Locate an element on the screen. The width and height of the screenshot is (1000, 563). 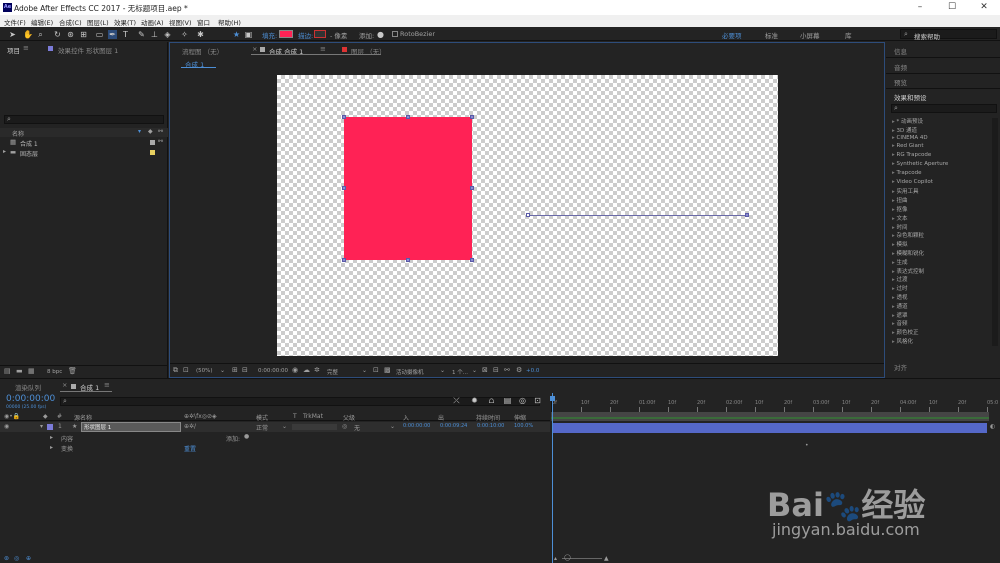
audio-panel-tab: 音频 is located at coordinates (900, 67).